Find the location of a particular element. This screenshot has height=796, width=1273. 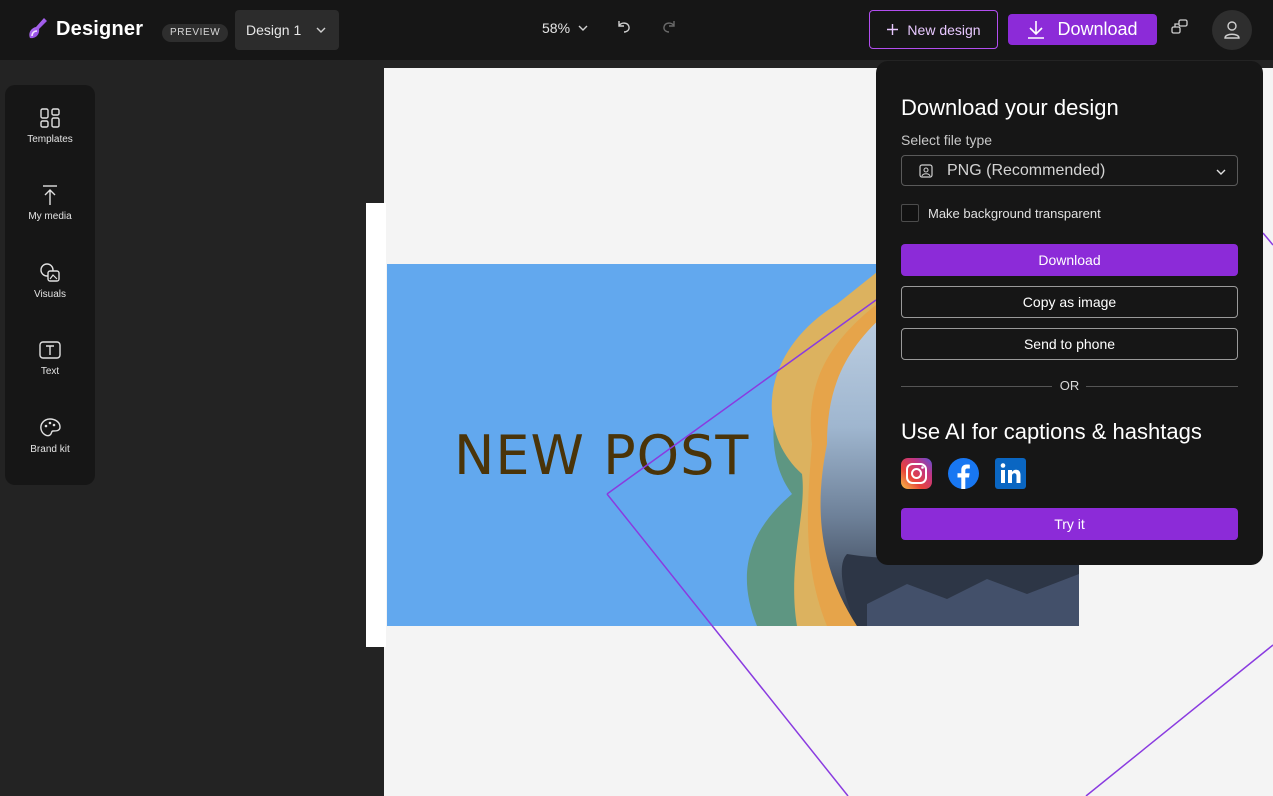

zoom-level: 58% is located at coordinates (556, 28).